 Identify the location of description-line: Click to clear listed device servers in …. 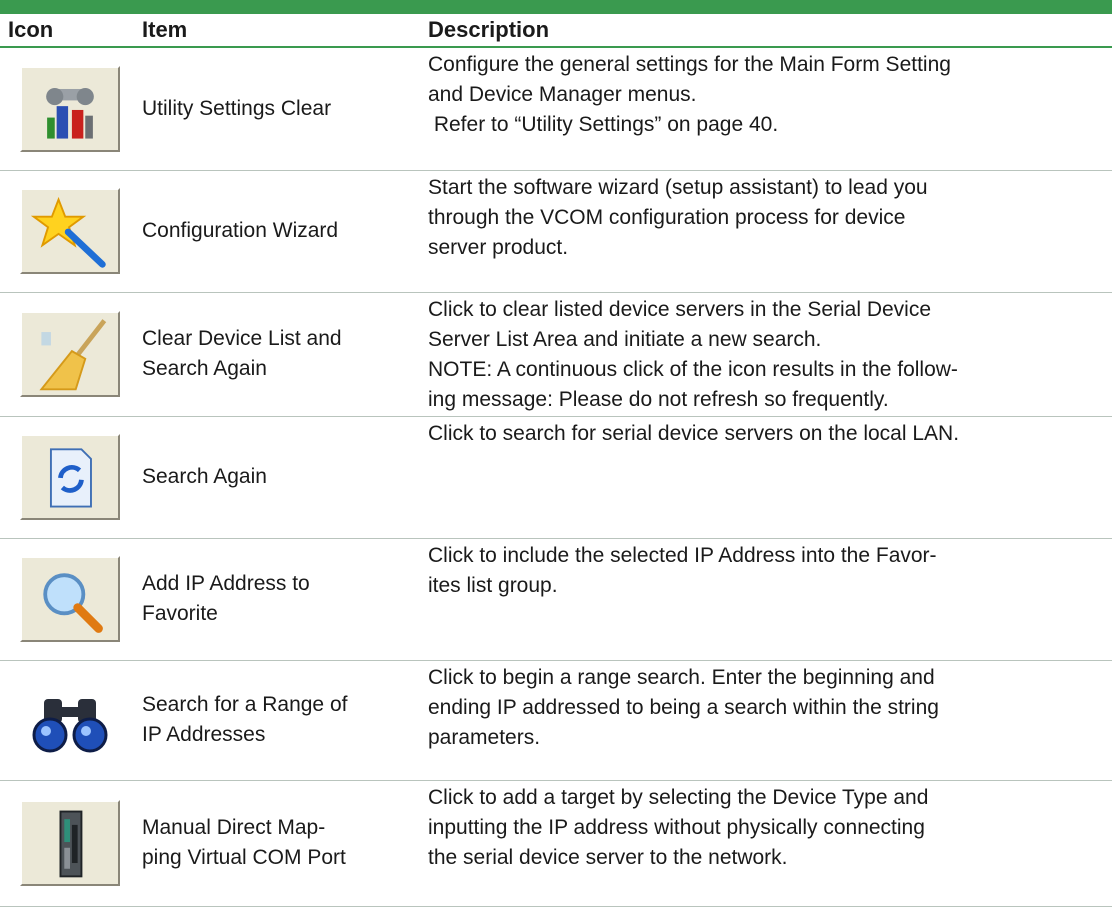
(680, 309).